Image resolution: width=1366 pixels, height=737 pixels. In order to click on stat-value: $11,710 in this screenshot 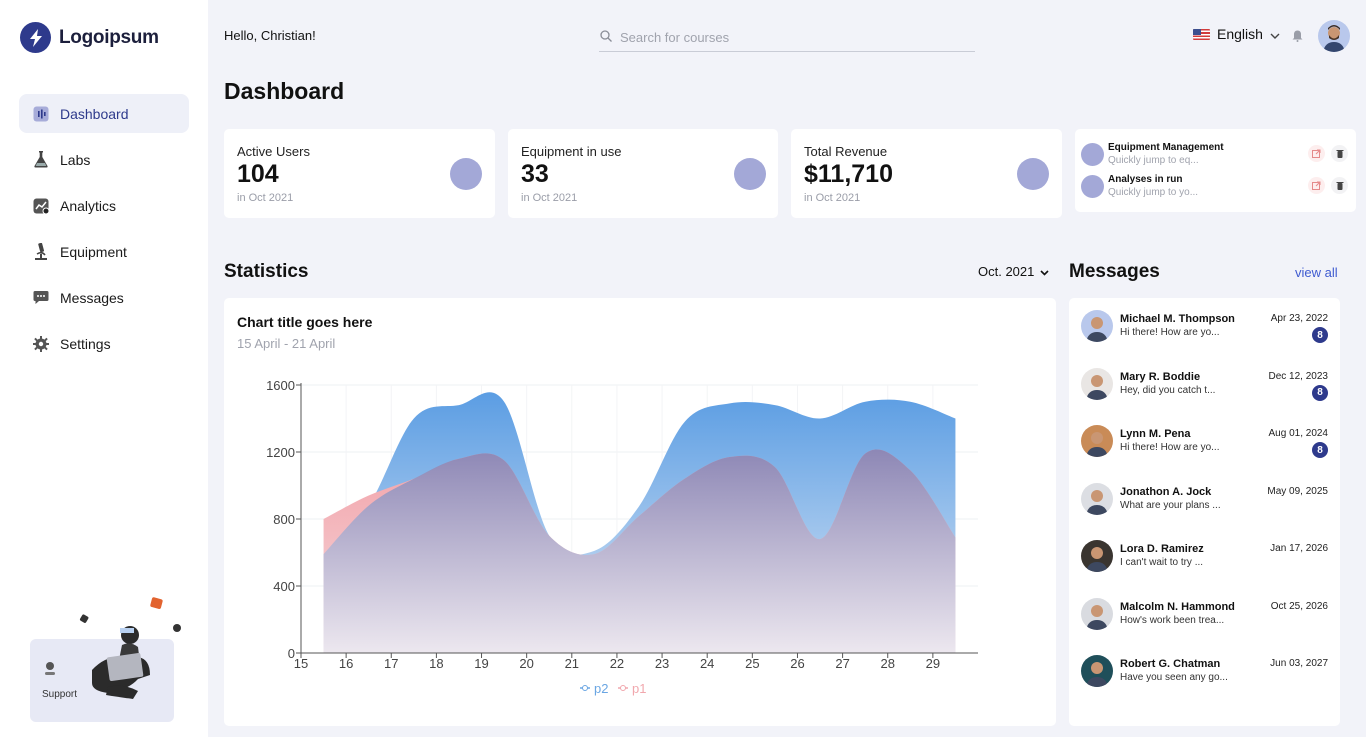, I will do `click(848, 174)`.